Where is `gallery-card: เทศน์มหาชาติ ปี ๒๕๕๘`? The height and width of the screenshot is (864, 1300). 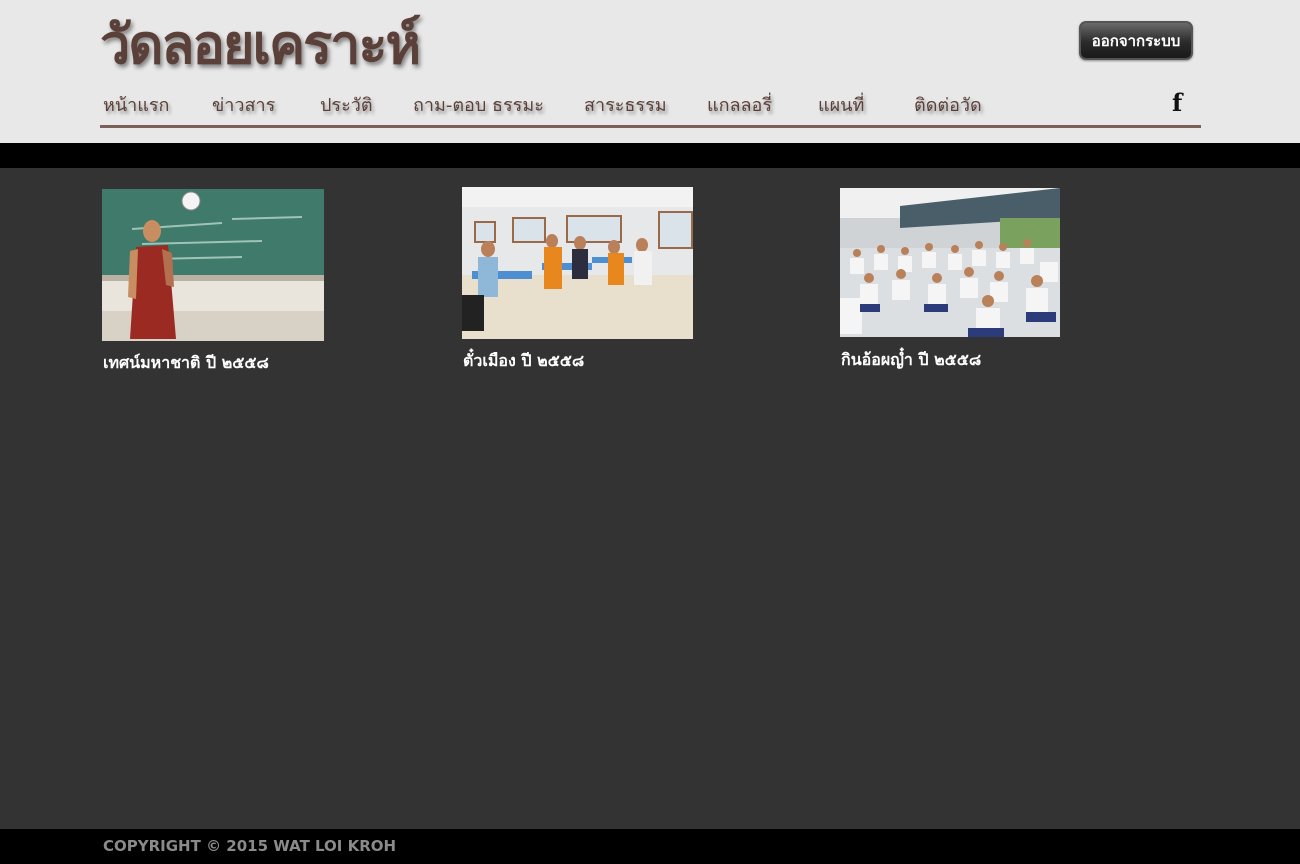 gallery-card: เทศน์มหาชาติ ปี ๒๕๕๘ is located at coordinates (217, 284).